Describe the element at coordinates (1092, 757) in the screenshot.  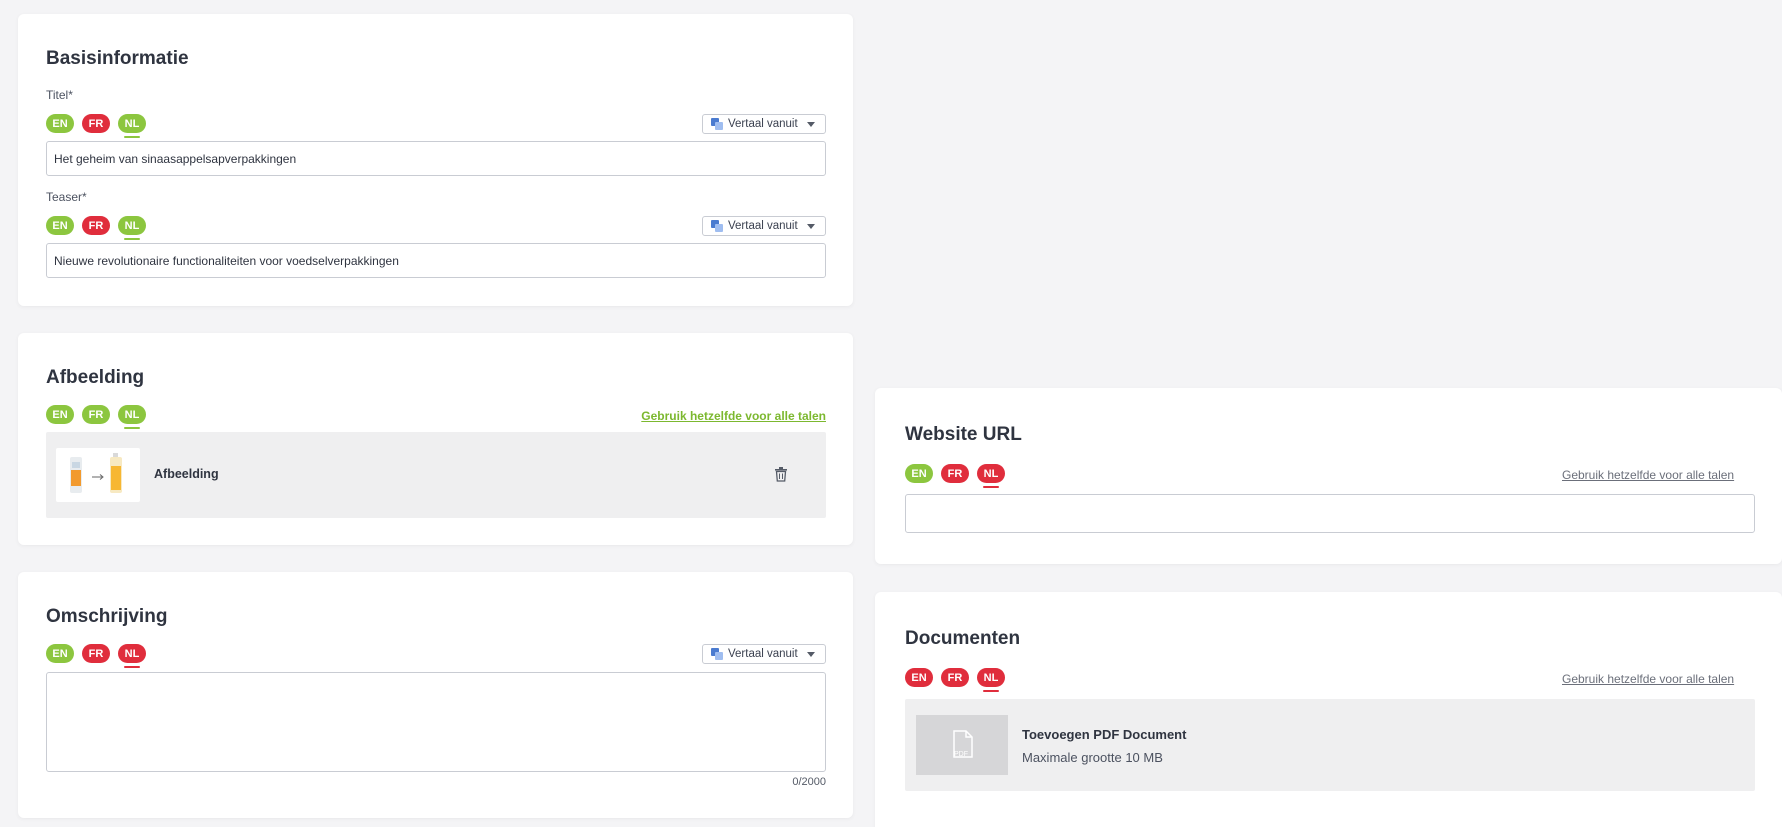
I see `max-size-label: Maximale grootte 10 MB` at that location.